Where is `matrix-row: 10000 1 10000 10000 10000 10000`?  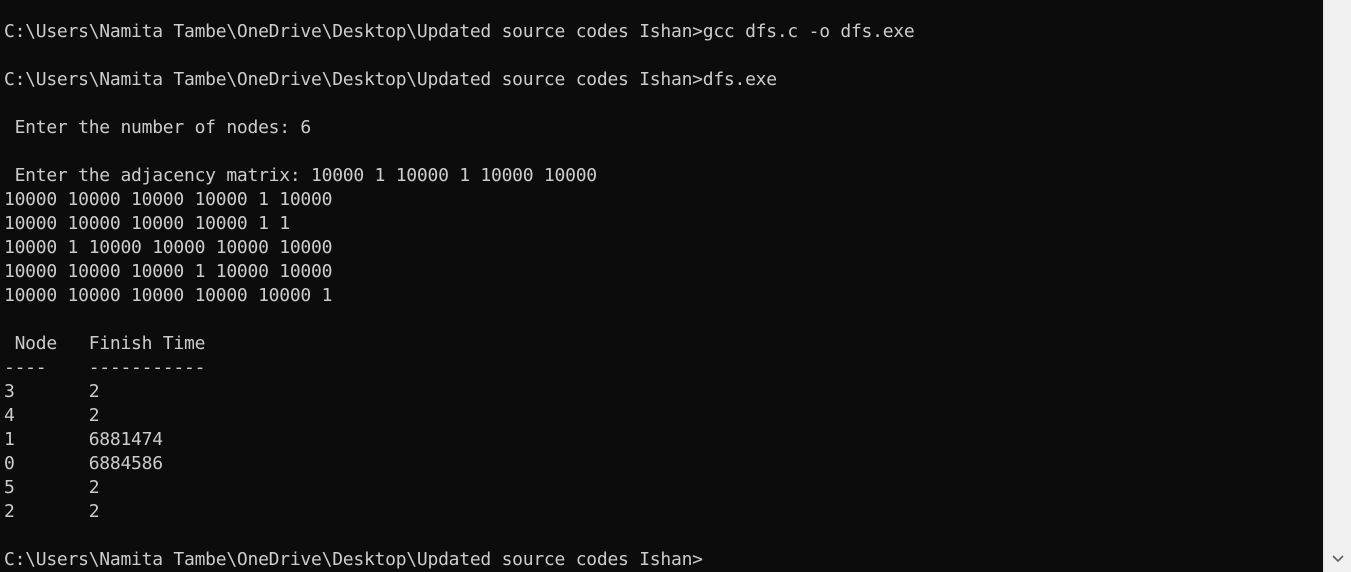 matrix-row: 10000 1 10000 10000 10000 10000 is located at coordinates (168, 247).